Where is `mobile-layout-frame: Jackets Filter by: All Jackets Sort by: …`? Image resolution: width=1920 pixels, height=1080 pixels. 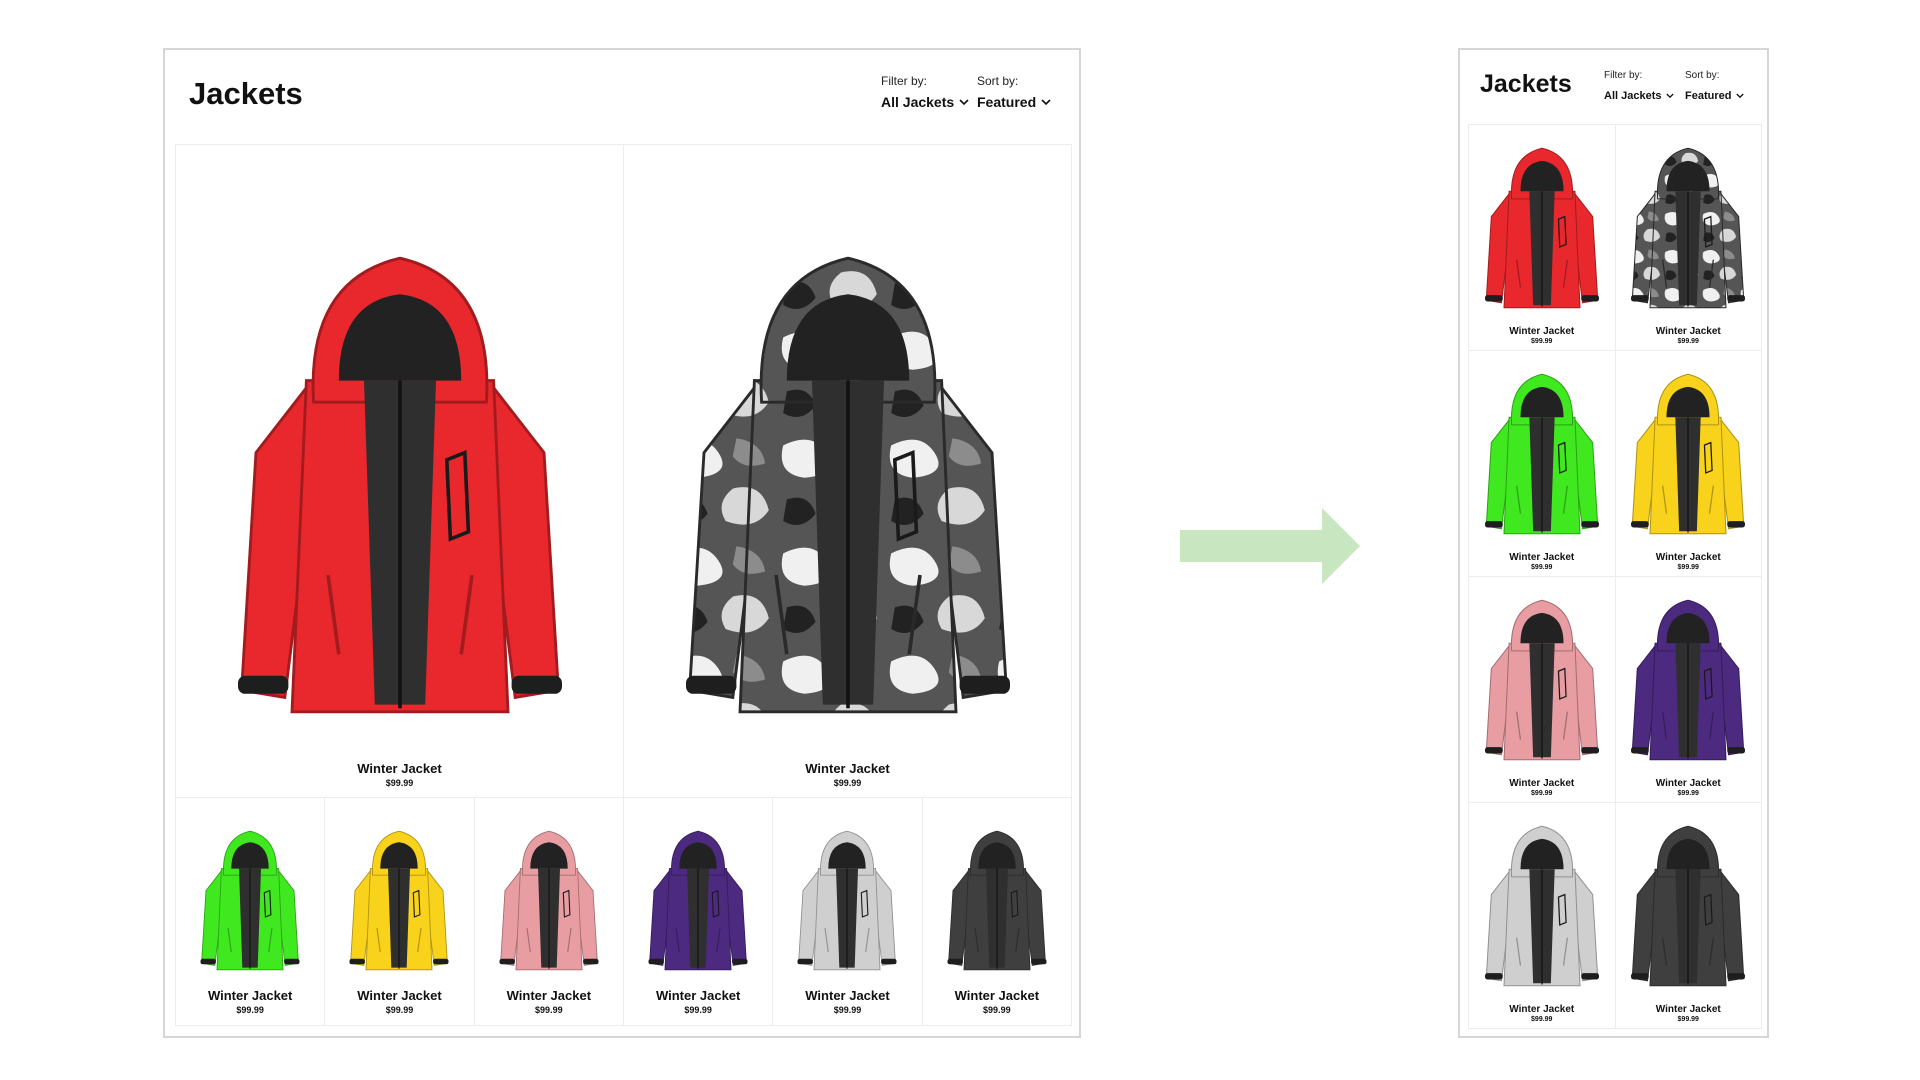 mobile-layout-frame: Jackets Filter by: All Jackets Sort by: … is located at coordinates (1613, 543).